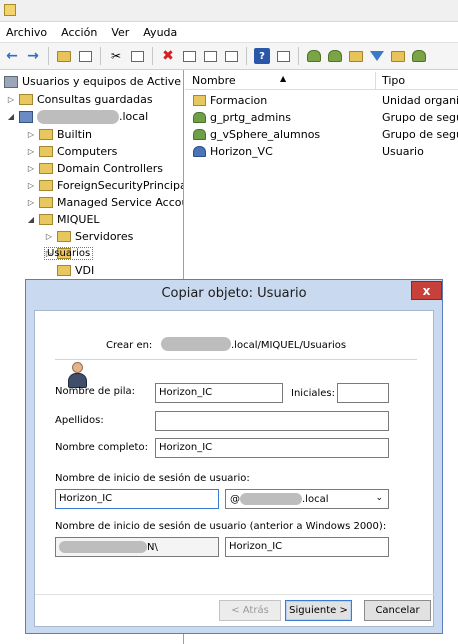  What do you see at coordinates (75, 270) in the screenshot?
I see `tree-item-vdi: VDI` at bounding box center [75, 270].